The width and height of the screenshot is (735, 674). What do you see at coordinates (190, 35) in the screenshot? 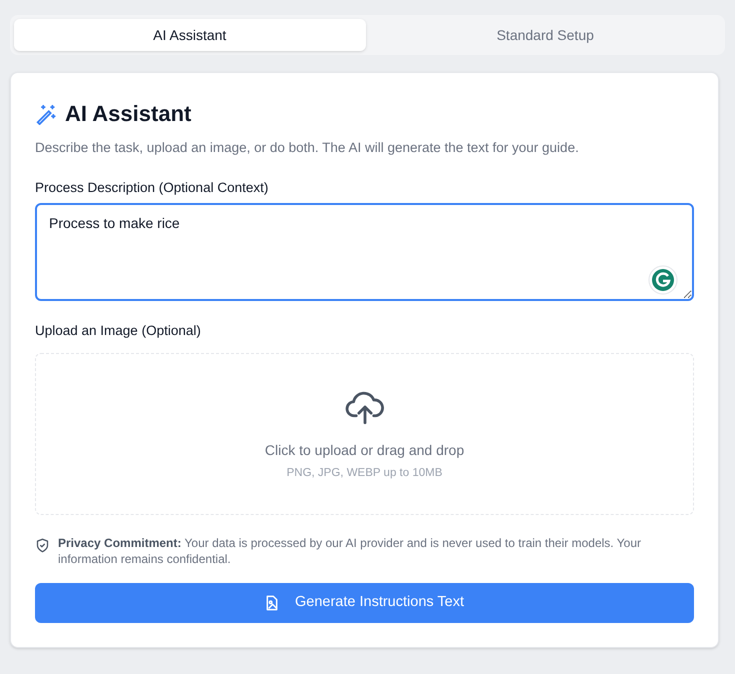
I see `tab: AI Assistant` at bounding box center [190, 35].